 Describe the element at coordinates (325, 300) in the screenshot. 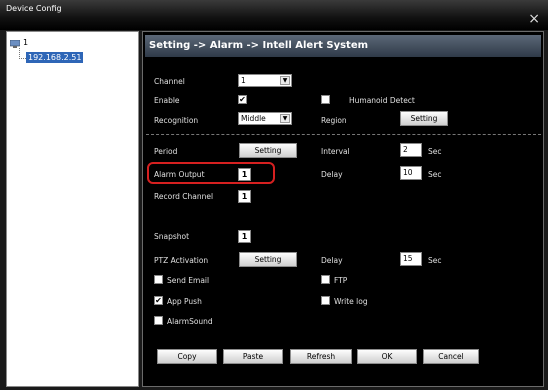

I see `write-log-checkbox` at that location.